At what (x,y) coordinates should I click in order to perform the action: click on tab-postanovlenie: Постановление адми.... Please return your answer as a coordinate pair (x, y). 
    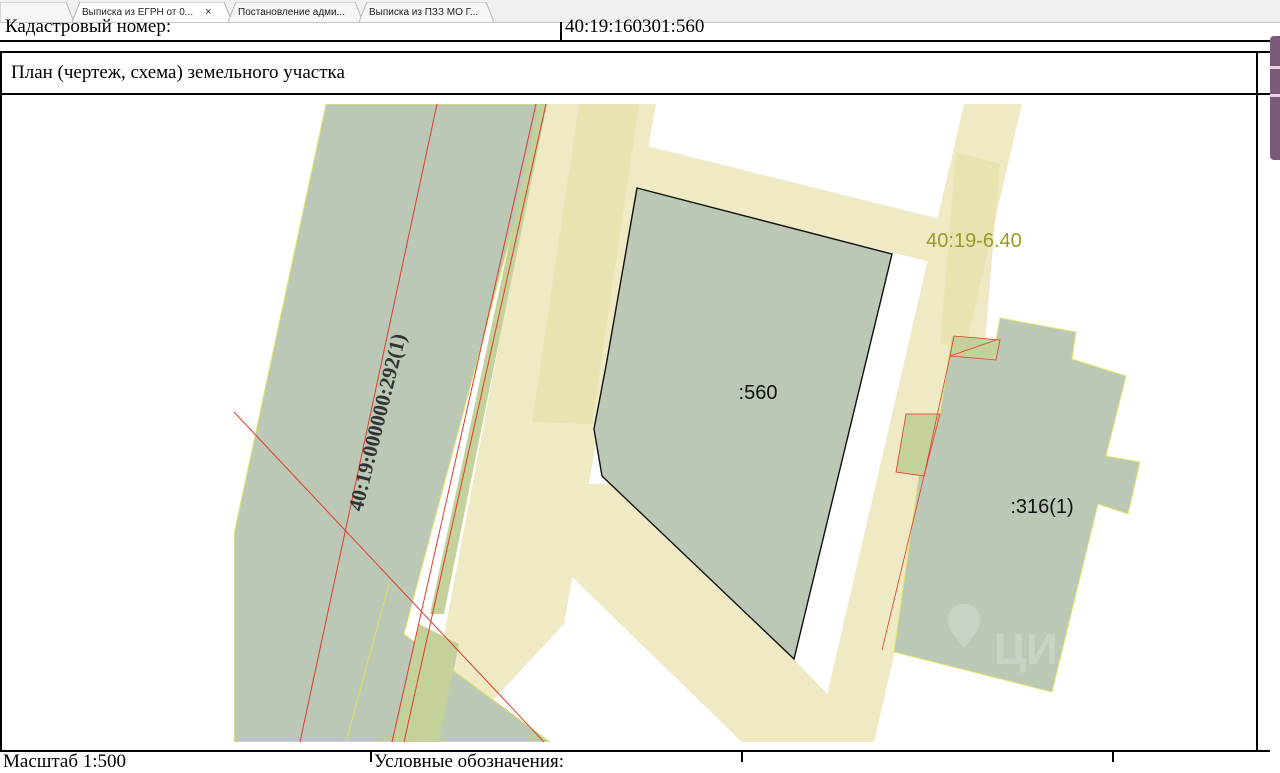
    Looking at the image, I should click on (295, 12).